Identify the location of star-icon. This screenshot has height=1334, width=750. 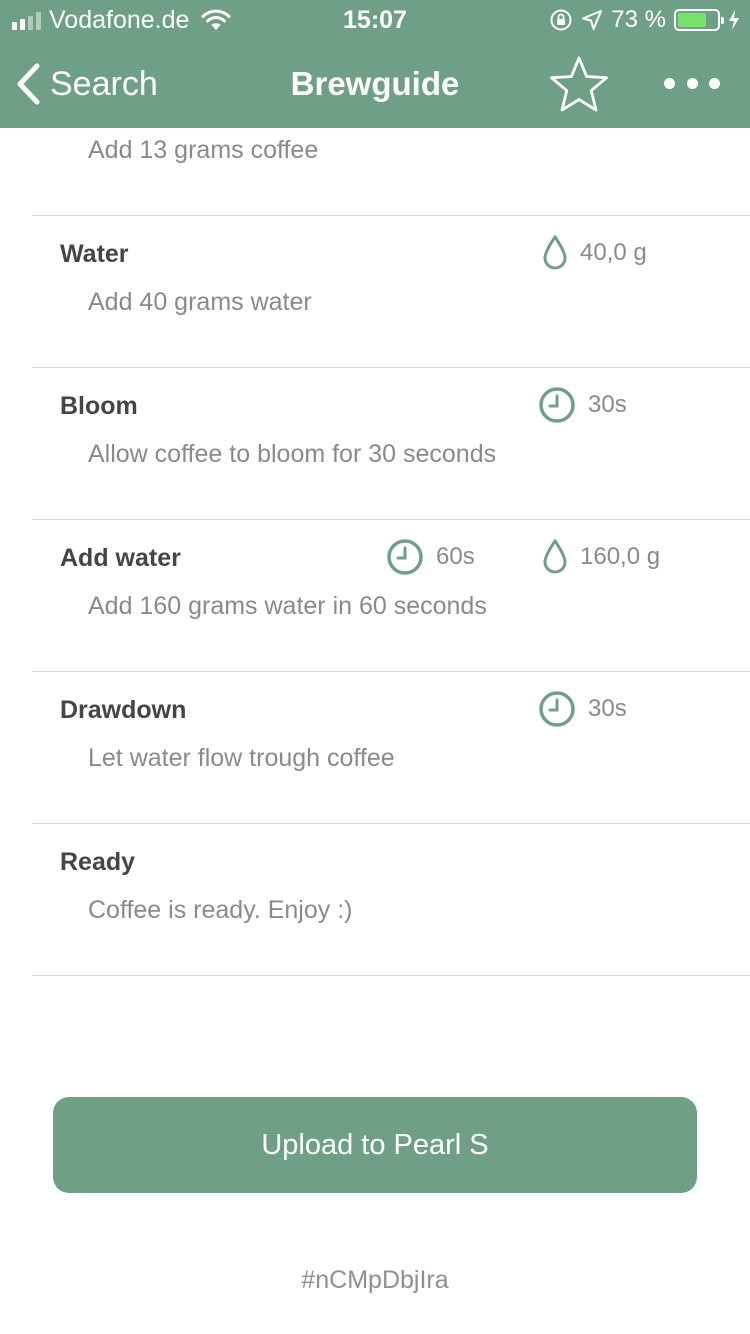
(579, 85).